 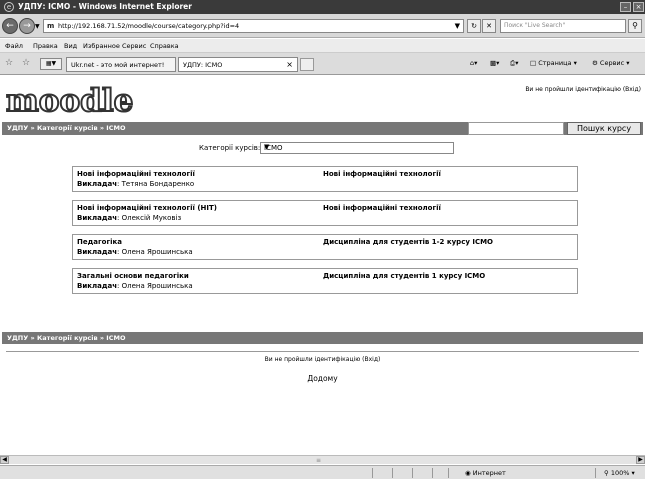 What do you see at coordinates (118, 65) in the screenshot?
I see `tab-label: Ukr.net - это мой интернет!` at bounding box center [118, 65].